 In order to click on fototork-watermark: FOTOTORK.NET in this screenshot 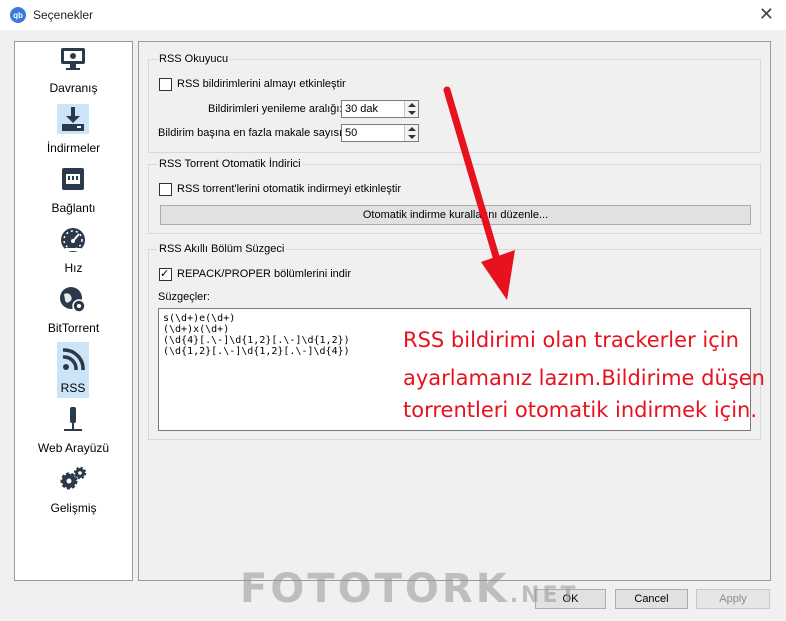, I will do `click(409, 589)`.